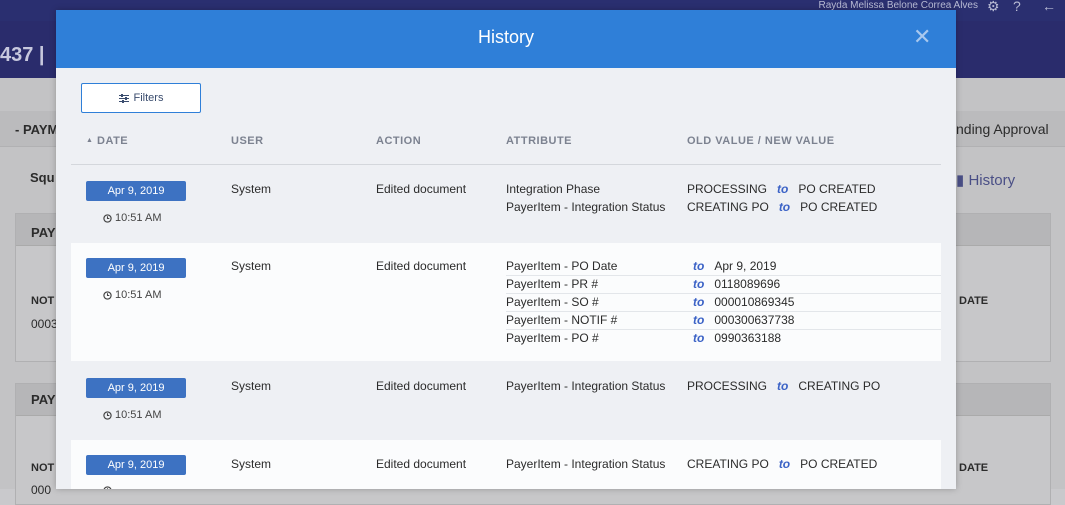  Describe the element at coordinates (747, 284) in the screenshot. I see `new-value: 0118089696` at that location.